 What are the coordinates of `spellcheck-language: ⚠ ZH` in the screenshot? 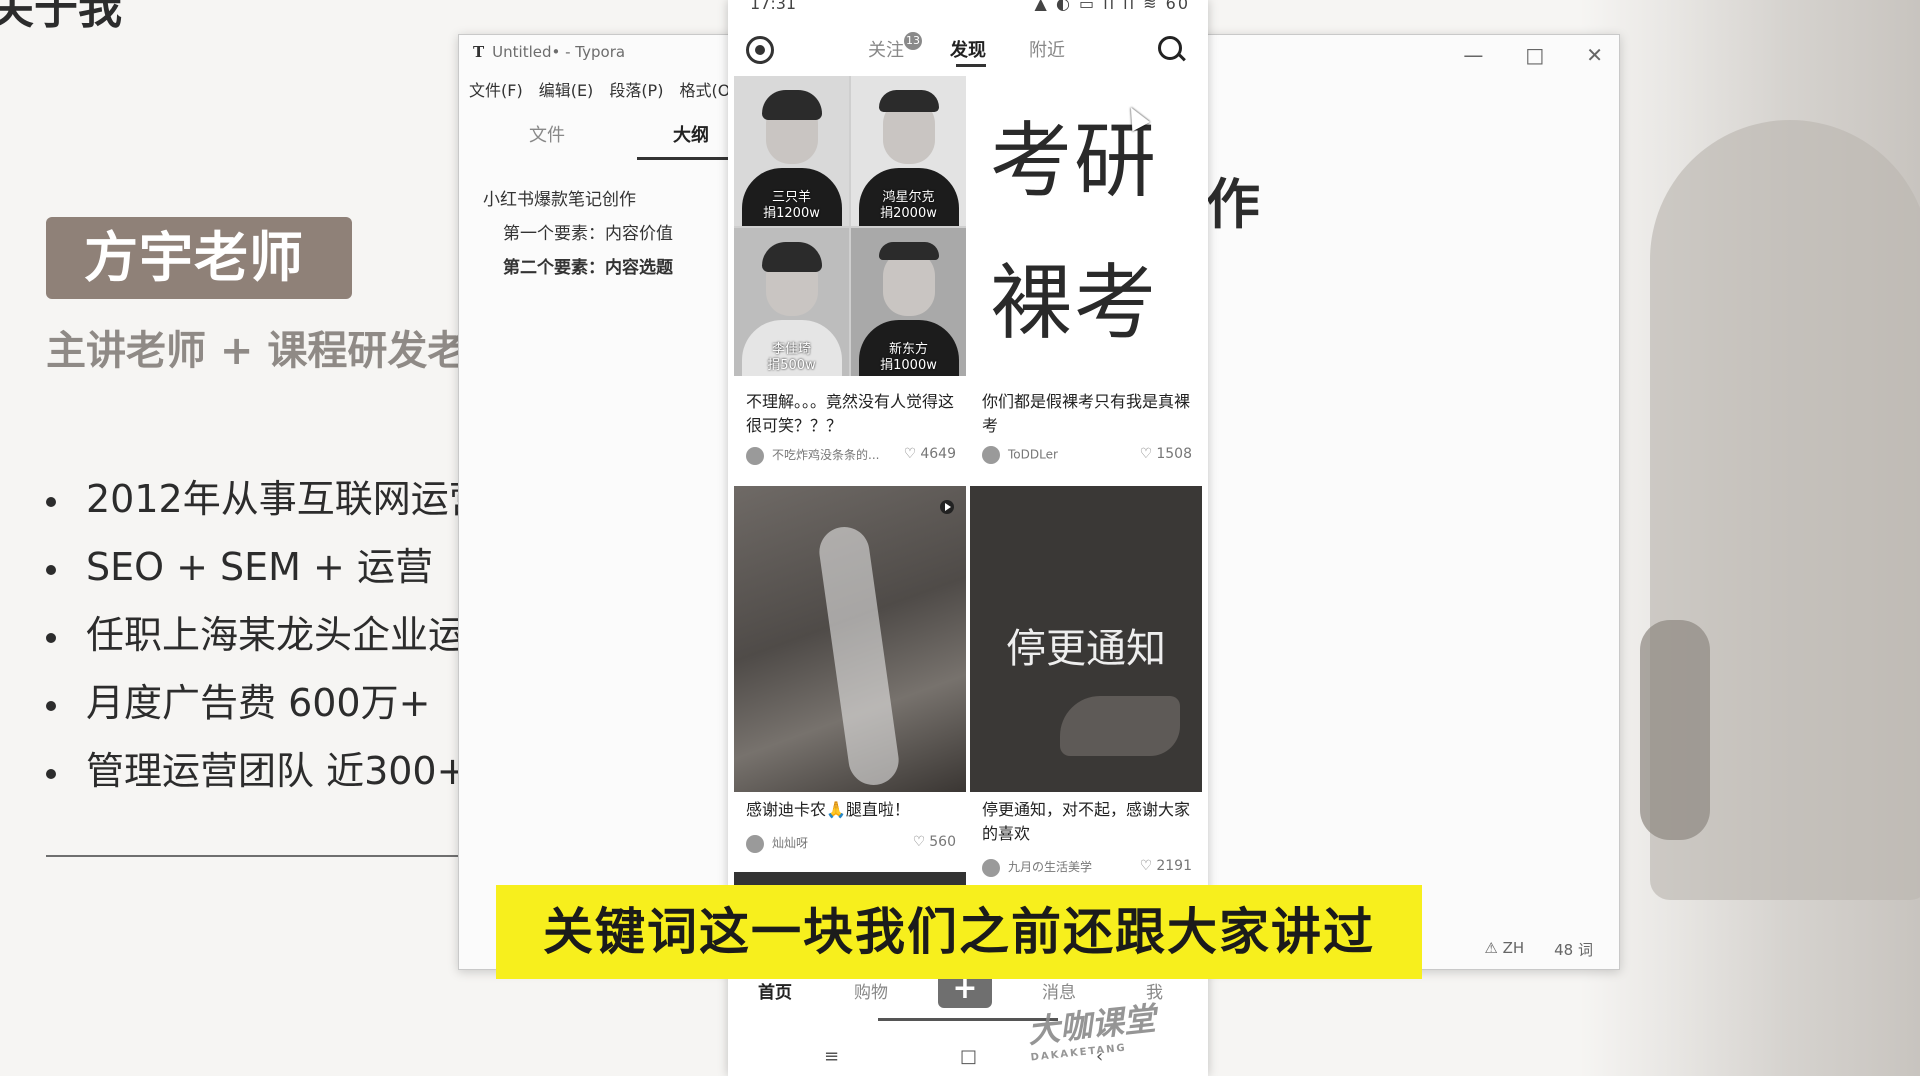 It's located at (1504, 949).